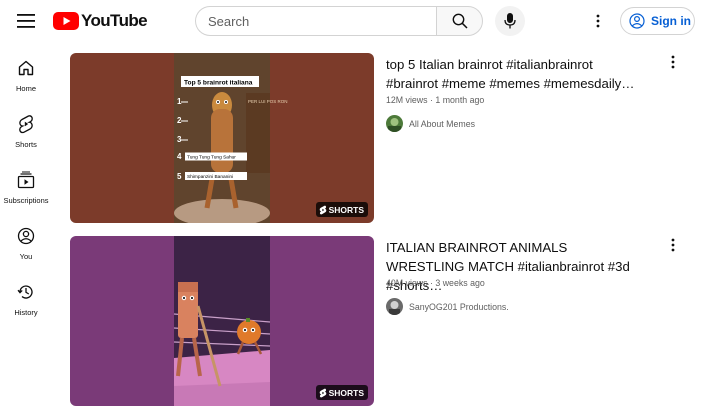 The image size is (704, 410). What do you see at coordinates (218, 83) in the screenshot?
I see `thumb-headline: Top 5 brainrot italiana` at bounding box center [218, 83].